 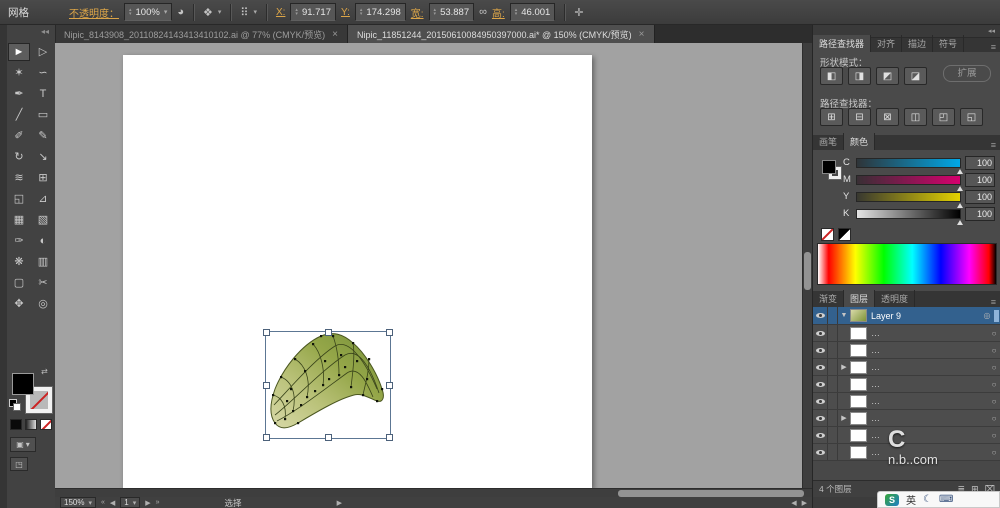 I want to click on width-label: 宽:, so click(x=417, y=12).